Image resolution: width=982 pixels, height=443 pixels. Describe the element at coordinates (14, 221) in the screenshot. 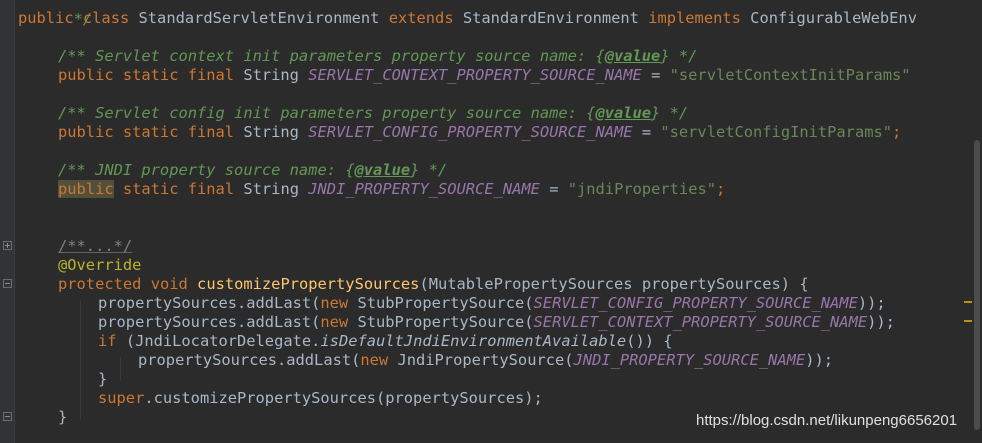

I see `gutter-divider` at that location.